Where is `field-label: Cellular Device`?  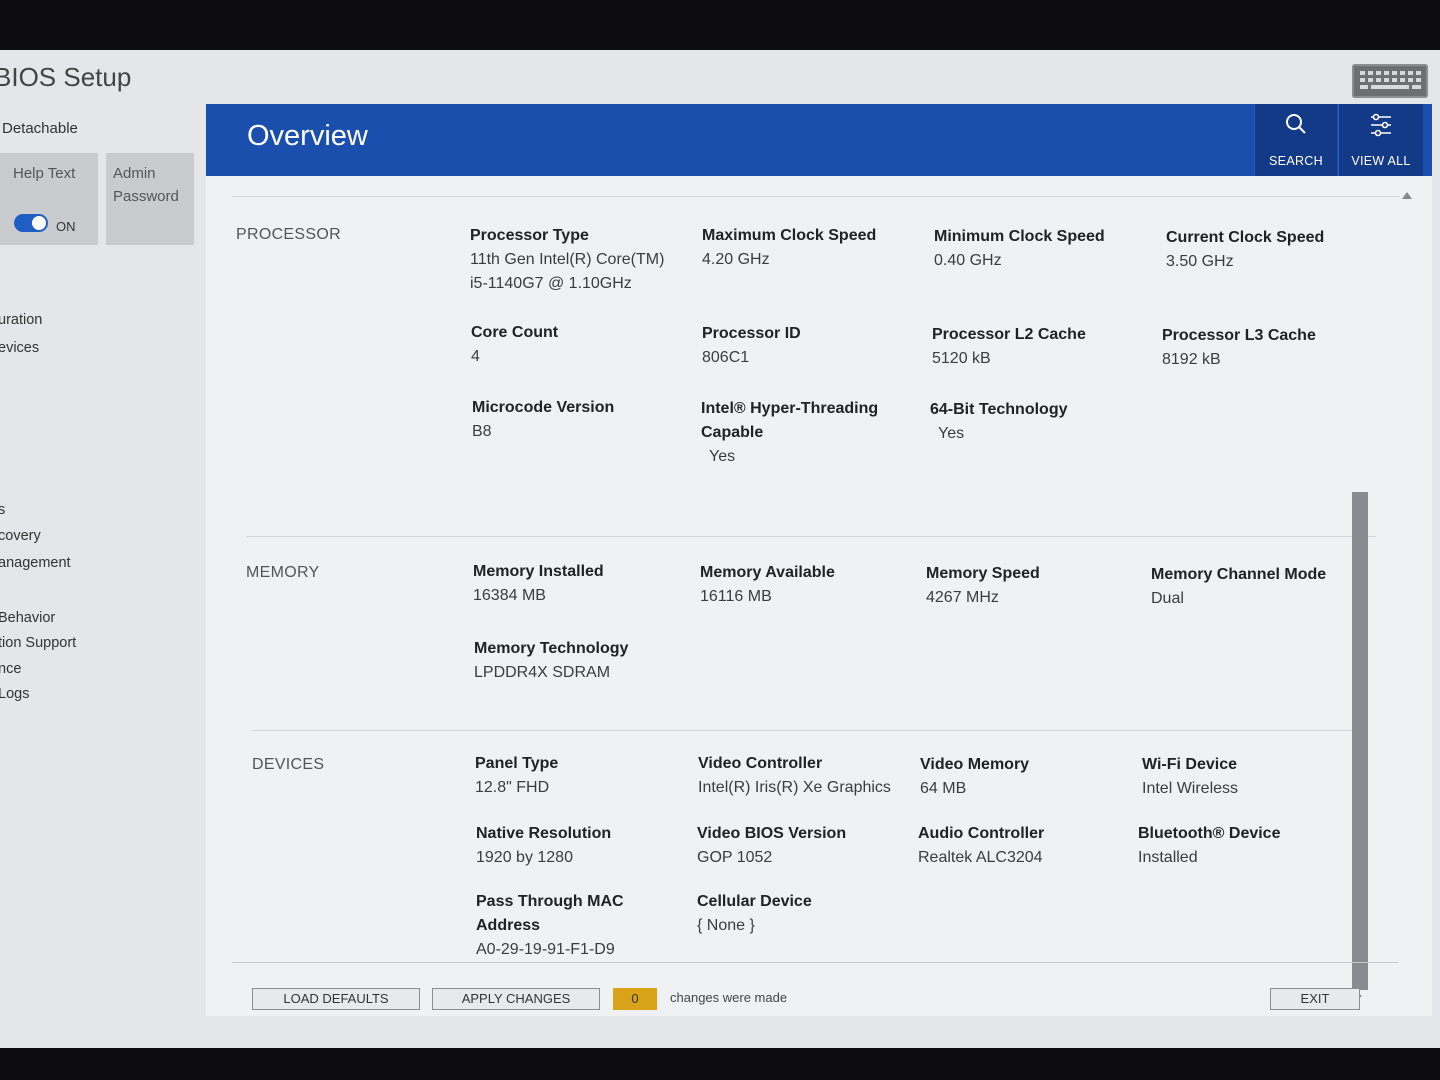
field-label: Cellular Device is located at coordinates (754, 901).